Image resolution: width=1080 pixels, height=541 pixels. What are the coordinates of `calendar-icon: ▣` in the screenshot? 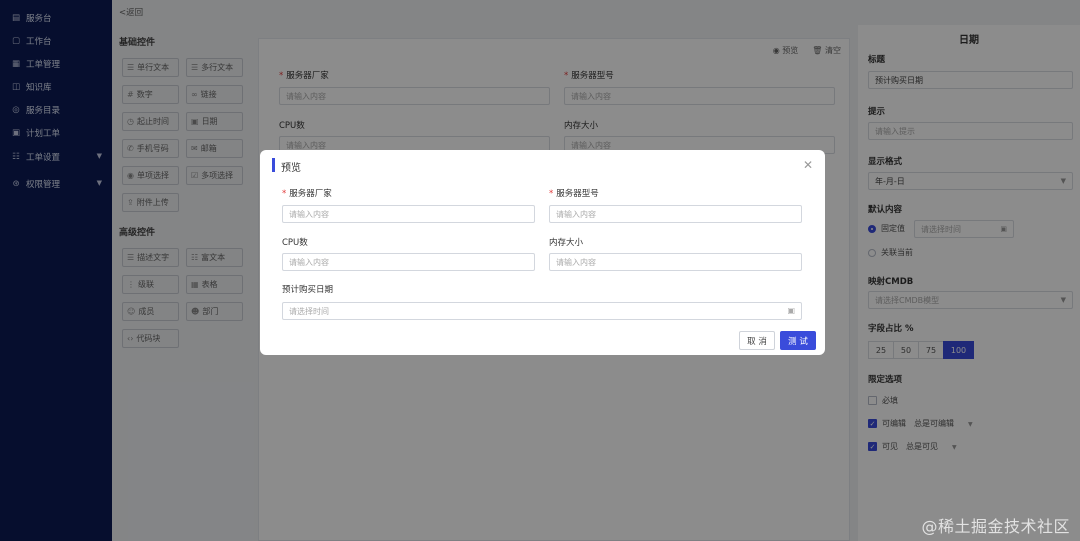 It's located at (791, 310).